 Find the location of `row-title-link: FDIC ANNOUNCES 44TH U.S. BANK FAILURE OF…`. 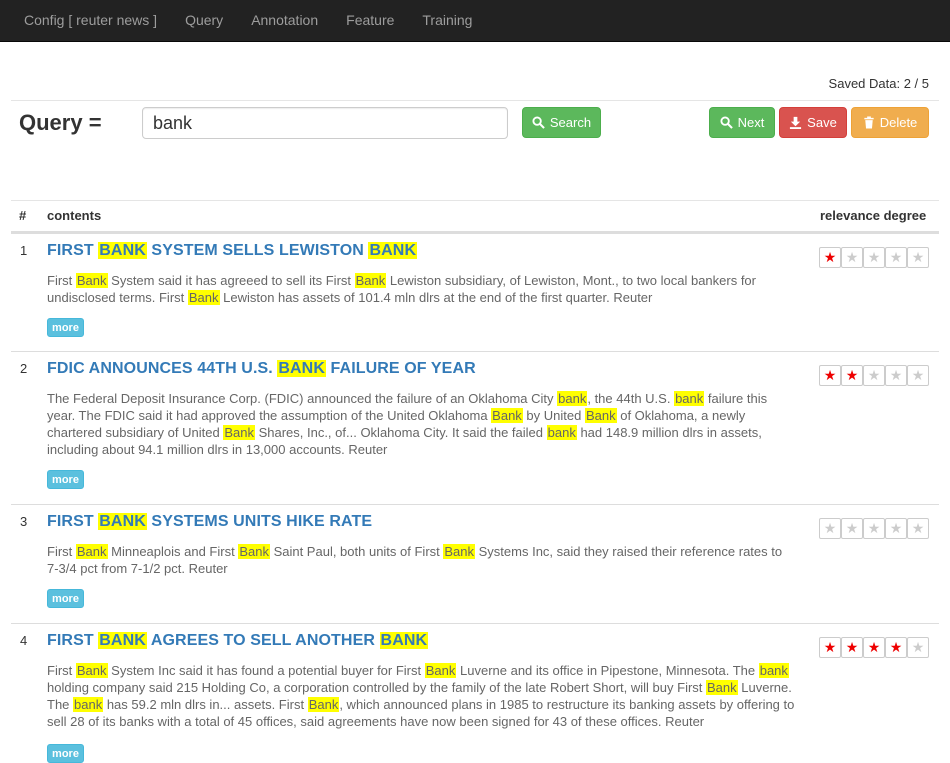

row-title-link: FDIC ANNOUNCES 44TH U.S. BANK FAILURE OF… is located at coordinates (261, 369).